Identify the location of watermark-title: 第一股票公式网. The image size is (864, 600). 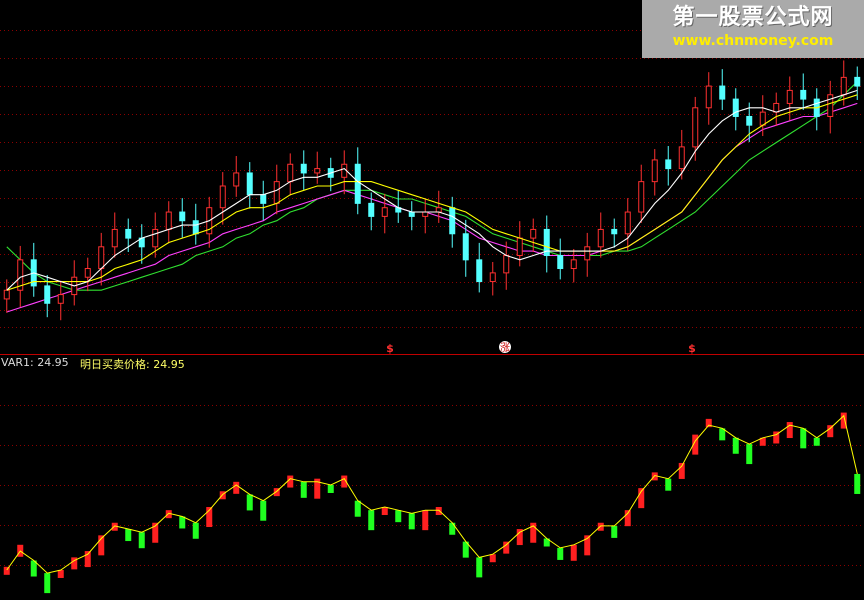
(753, 17).